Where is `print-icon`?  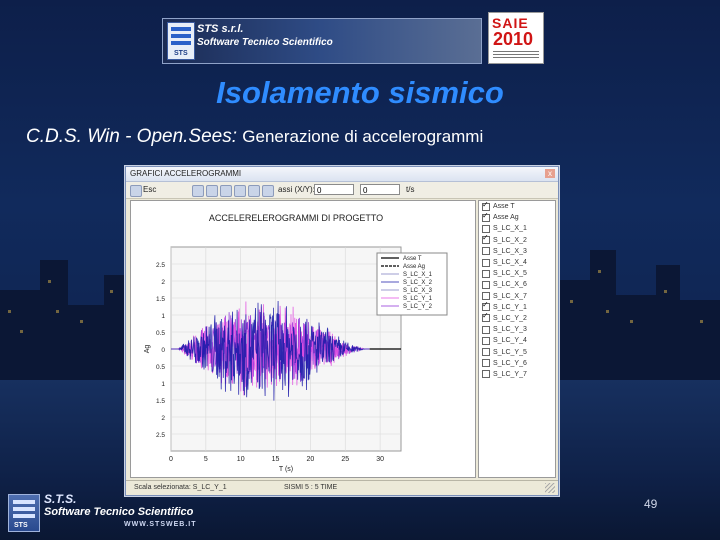
print-icon is located at coordinates (198, 191).